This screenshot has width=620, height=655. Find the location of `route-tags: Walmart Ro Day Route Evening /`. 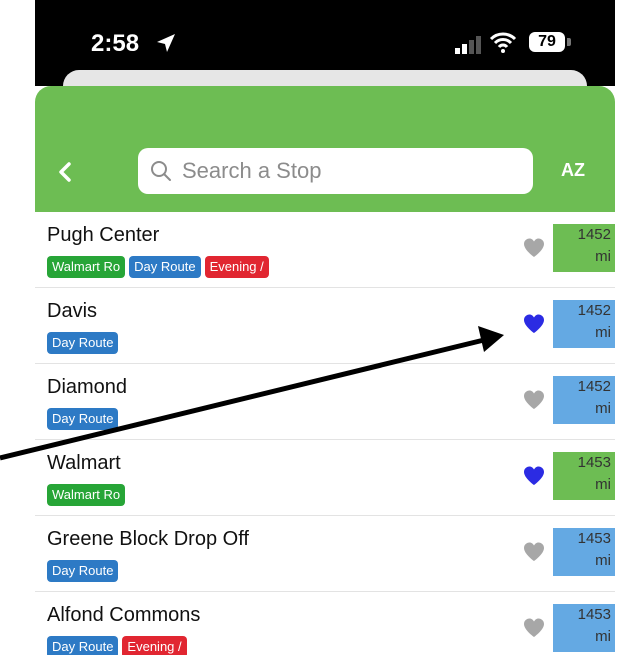

route-tags: Walmart Ro Day Route Evening / is located at coordinates (158, 267).